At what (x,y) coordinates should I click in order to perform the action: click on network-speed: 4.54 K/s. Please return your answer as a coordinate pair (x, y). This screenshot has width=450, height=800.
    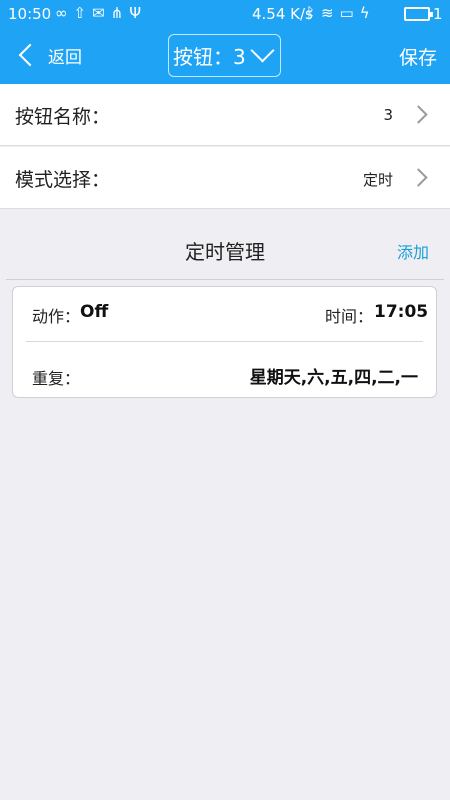
    Looking at the image, I should click on (282, 14).